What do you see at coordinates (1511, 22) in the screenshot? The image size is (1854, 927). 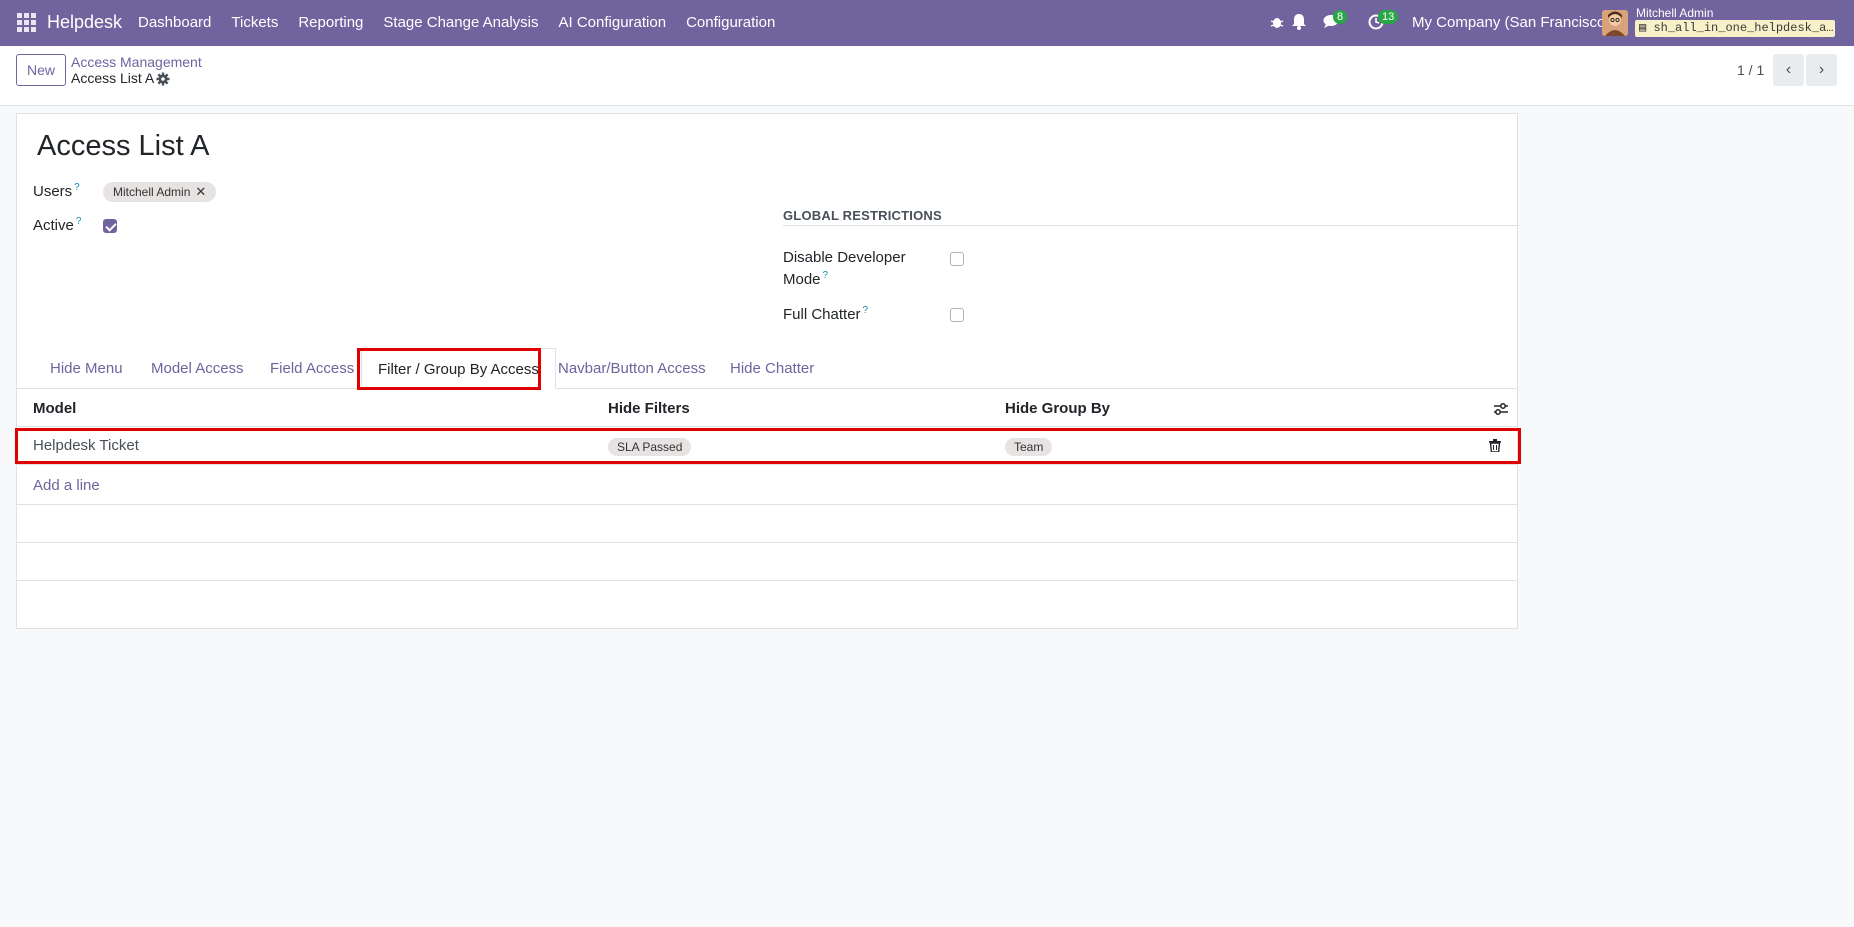 I see `company-switcher: My Company (San Francisco)` at bounding box center [1511, 22].